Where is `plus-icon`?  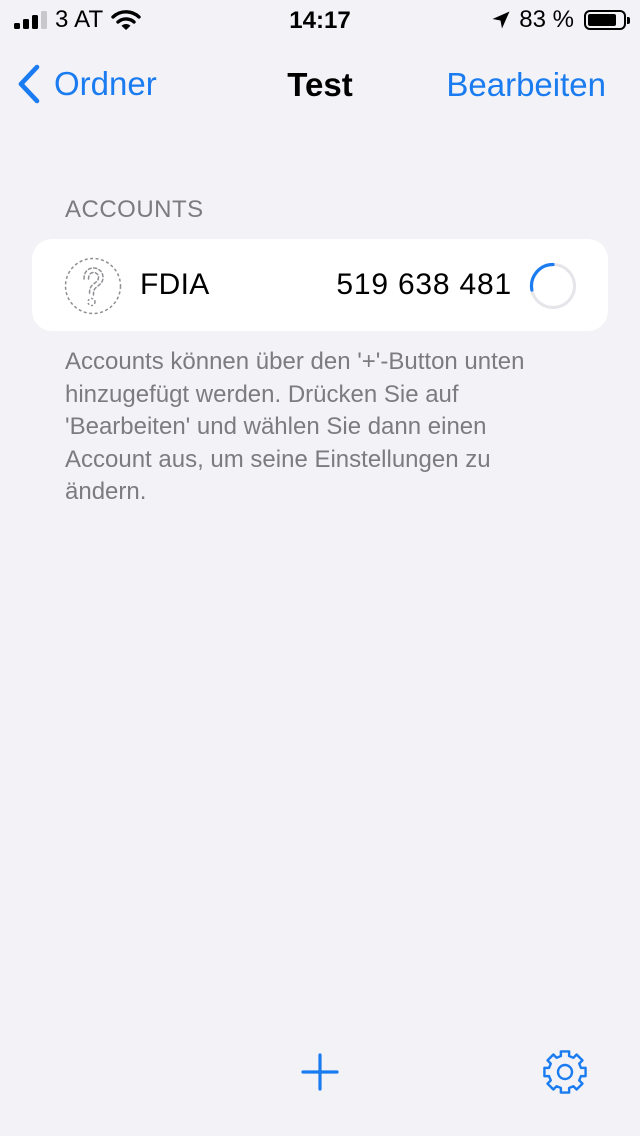 plus-icon is located at coordinates (320, 1072).